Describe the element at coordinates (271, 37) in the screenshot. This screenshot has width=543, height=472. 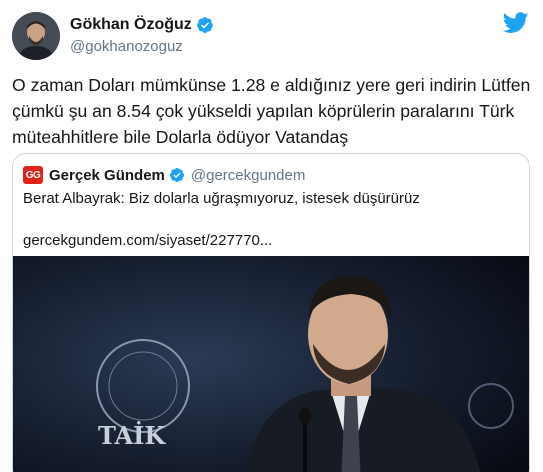
I see `tweet-header: Gökhan Özoğuz @gokhanozoguz` at that location.